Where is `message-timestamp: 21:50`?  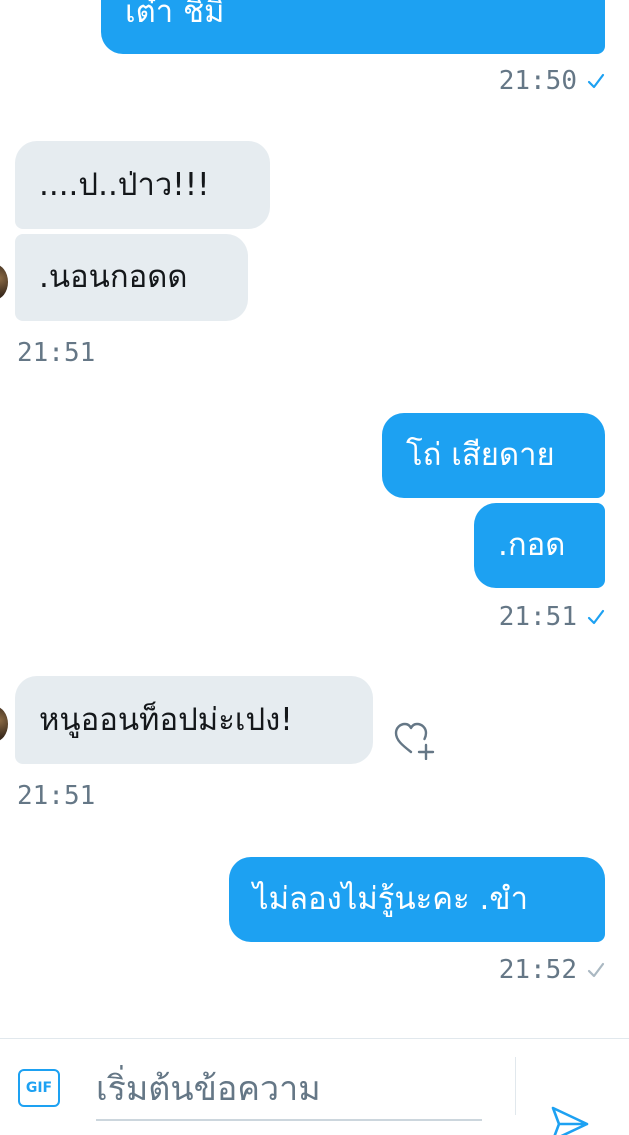 message-timestamp: 21:50 is located at coordinates (552, 81).